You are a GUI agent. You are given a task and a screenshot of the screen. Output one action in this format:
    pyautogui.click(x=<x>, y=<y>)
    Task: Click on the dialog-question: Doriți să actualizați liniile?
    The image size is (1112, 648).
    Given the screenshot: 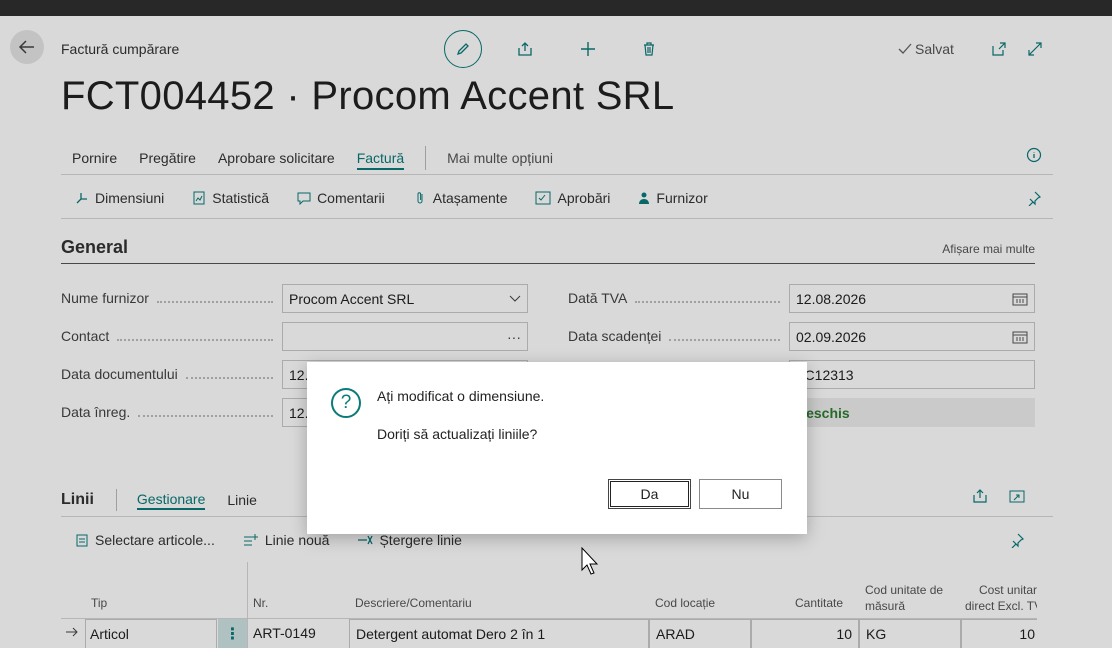 What is the action you would take?
    pyautogui.click(x=457, y=434)
    